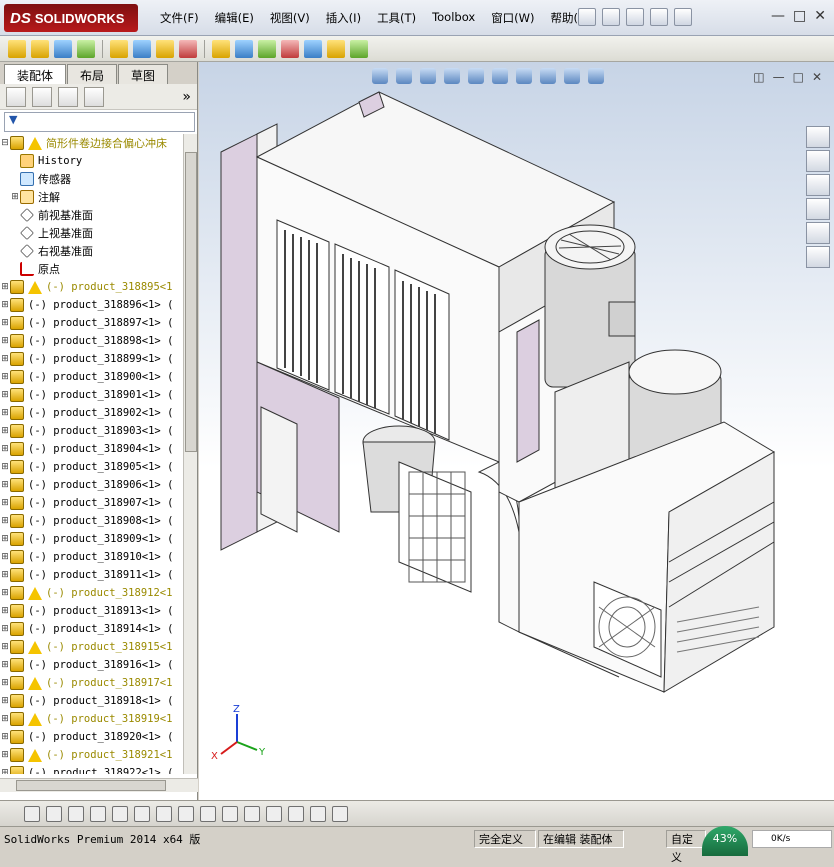 Image resolution: width=834 pixels, height=867 pixels. Describe the element at coordinates (186, 813) in the screenshot. I see `corner-rectangle-icon` at that location.